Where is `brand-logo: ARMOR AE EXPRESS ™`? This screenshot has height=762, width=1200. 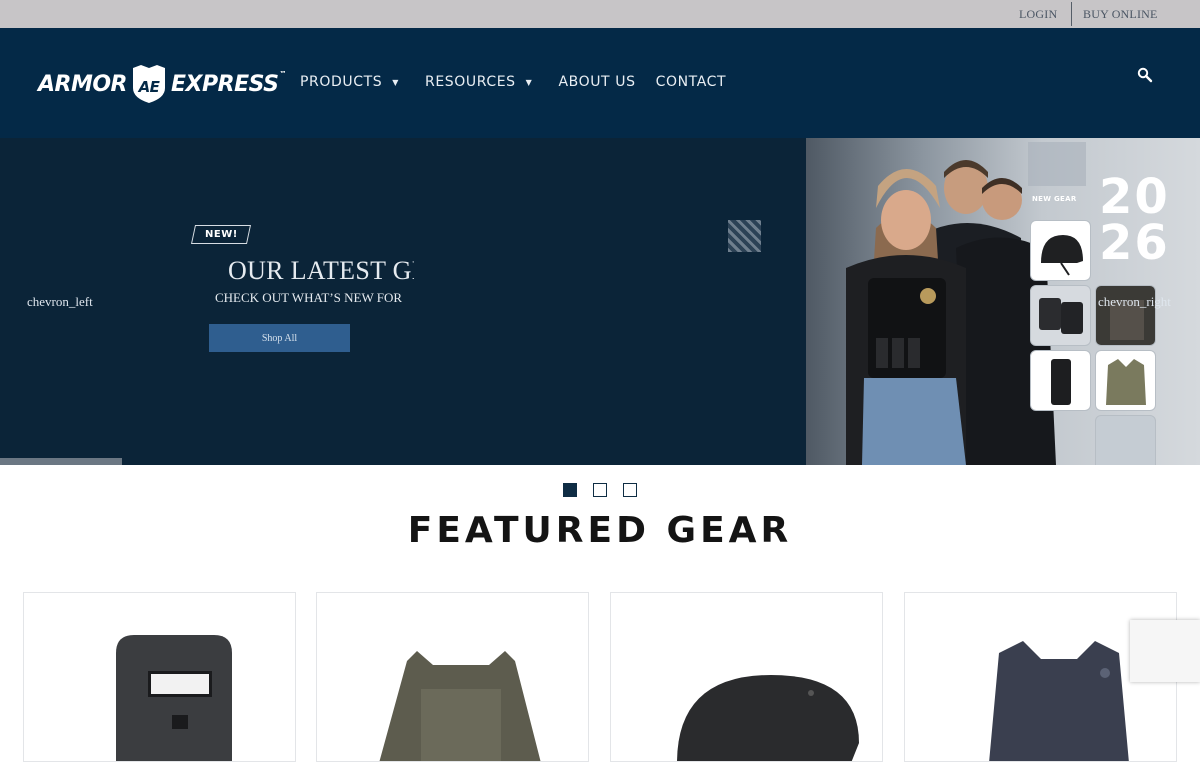 brand-logo: ARMOR AE EXPRESS ™ is located at coordinates (162, 84).